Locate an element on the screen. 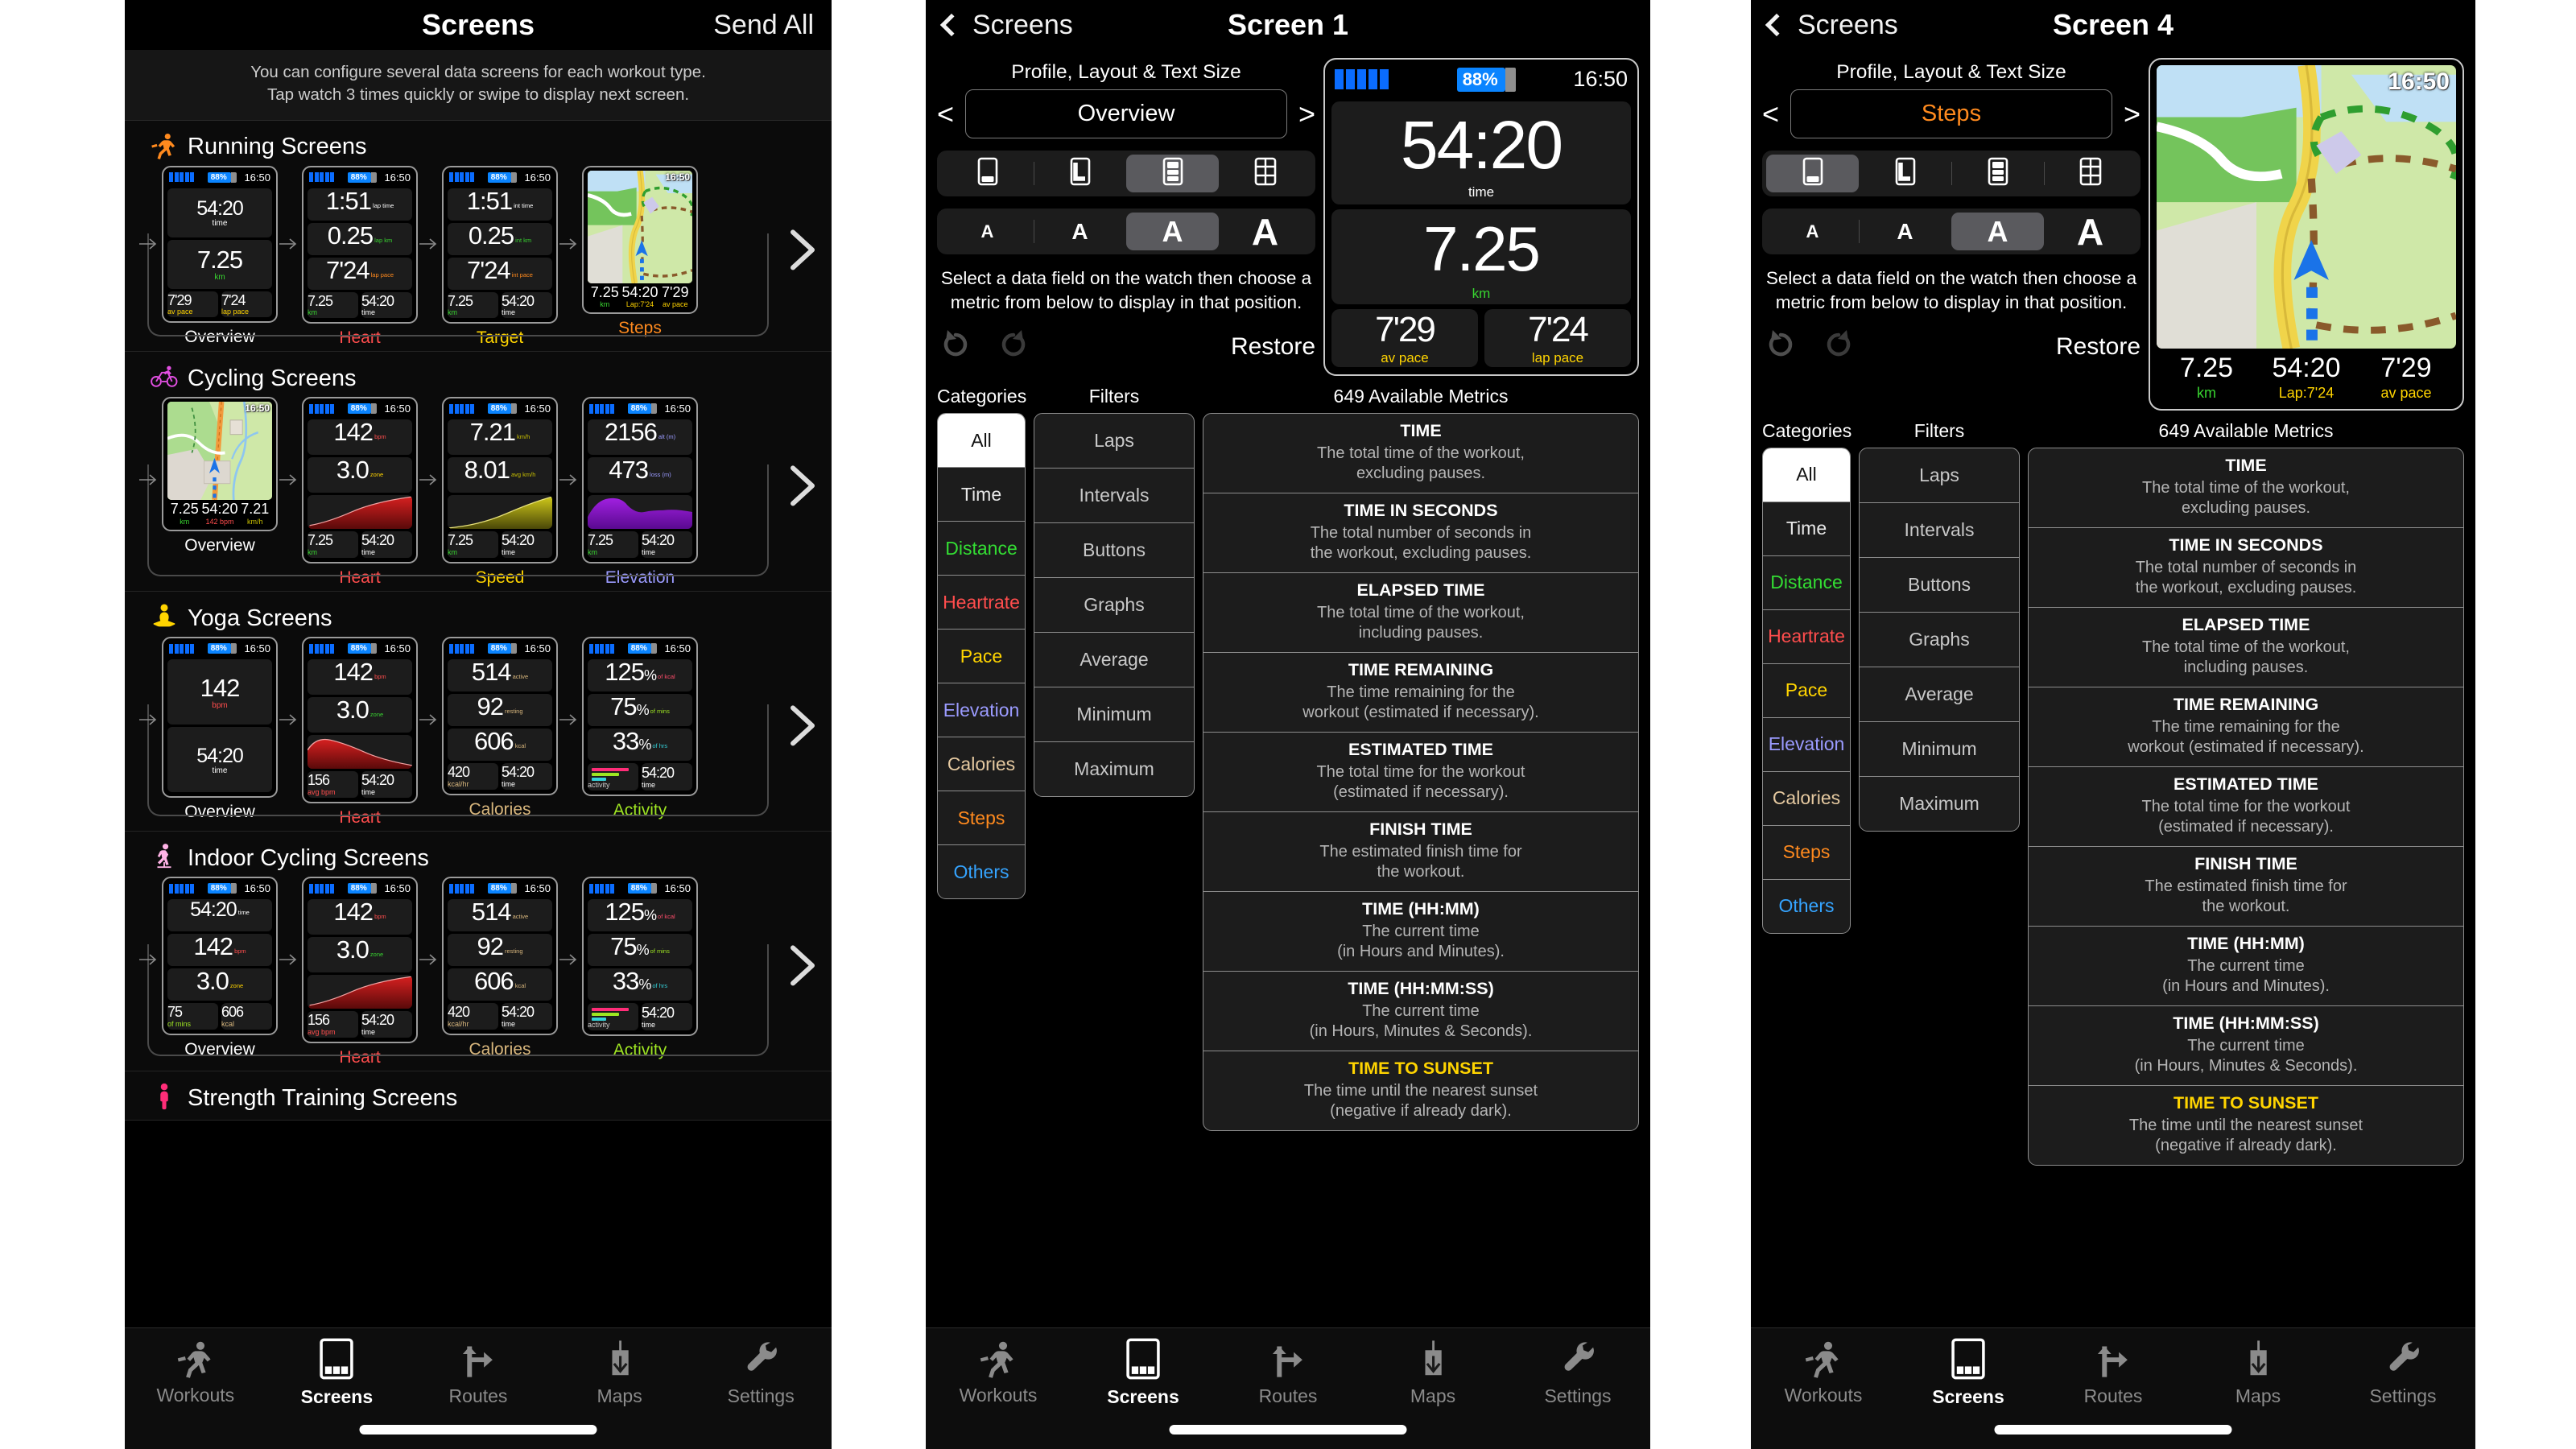 The image size is (2576, 1449). watch-preview: 16:50 7.25 km 54:20 Lap:7'24 7'29 av pace is located at coordinates (2306, 234).